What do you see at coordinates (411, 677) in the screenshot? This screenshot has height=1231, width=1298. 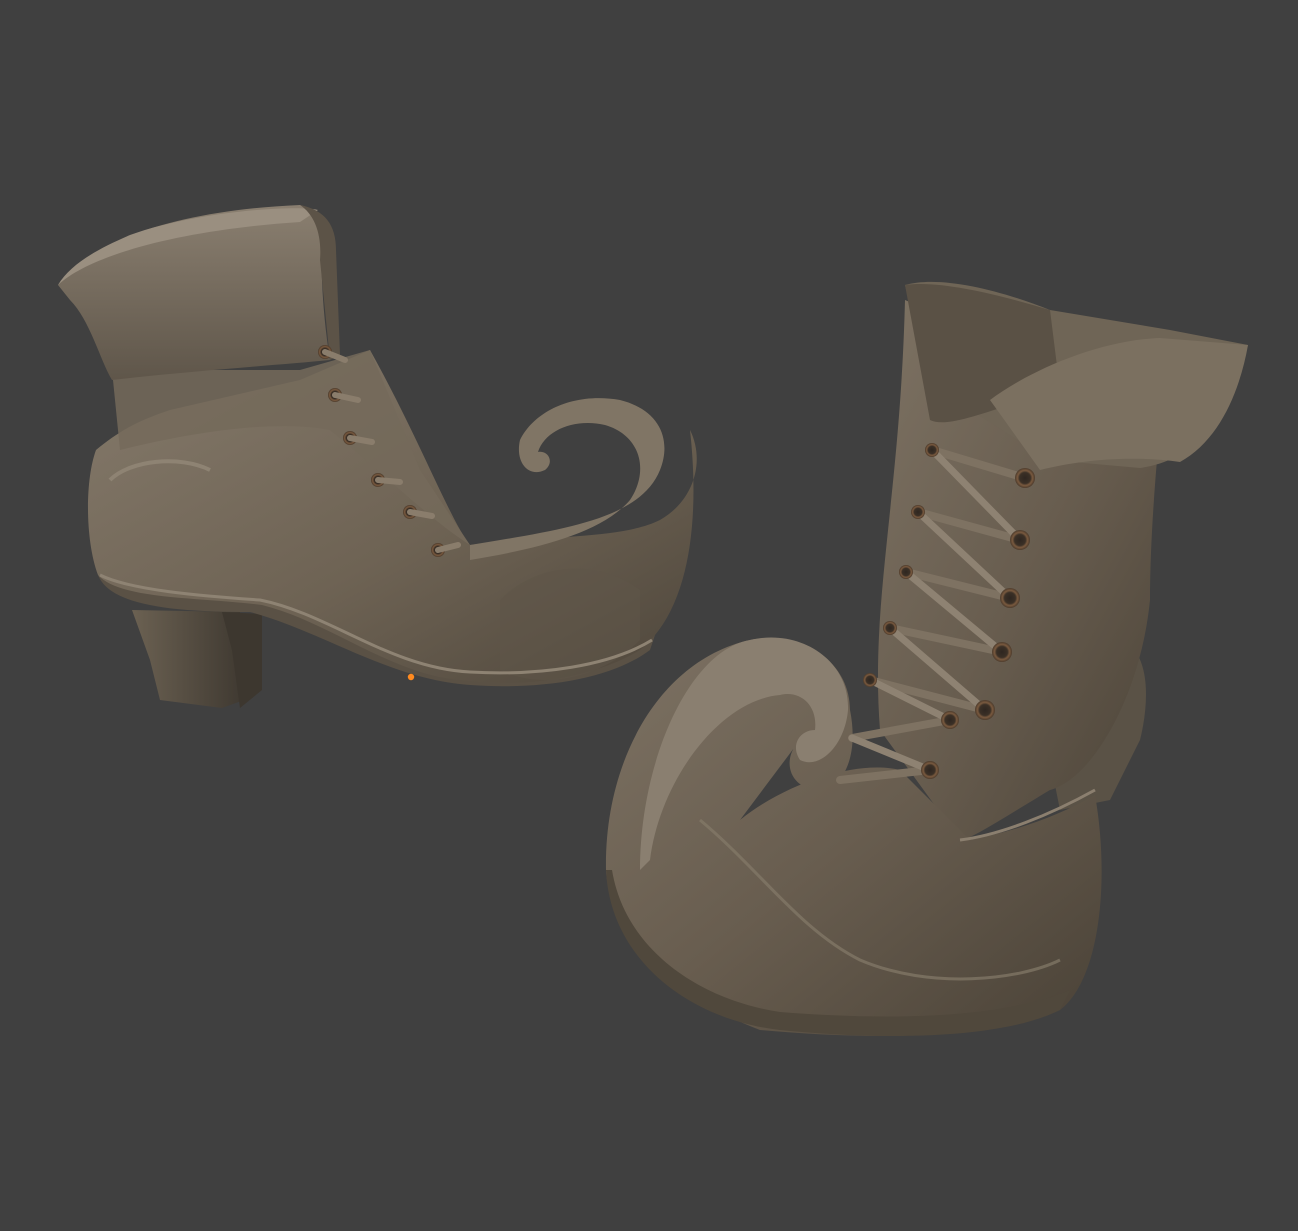 I see `origin-marker` at bounding box center [411, 677].